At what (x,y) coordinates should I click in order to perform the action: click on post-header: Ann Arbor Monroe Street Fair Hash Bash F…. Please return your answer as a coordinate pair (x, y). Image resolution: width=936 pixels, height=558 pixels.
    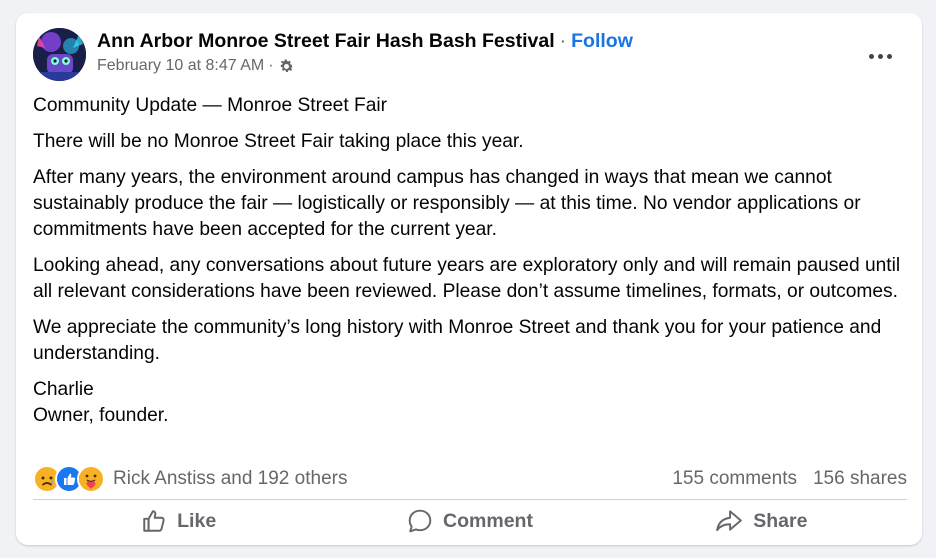
    Looking at the image, I should click on (469, 56).